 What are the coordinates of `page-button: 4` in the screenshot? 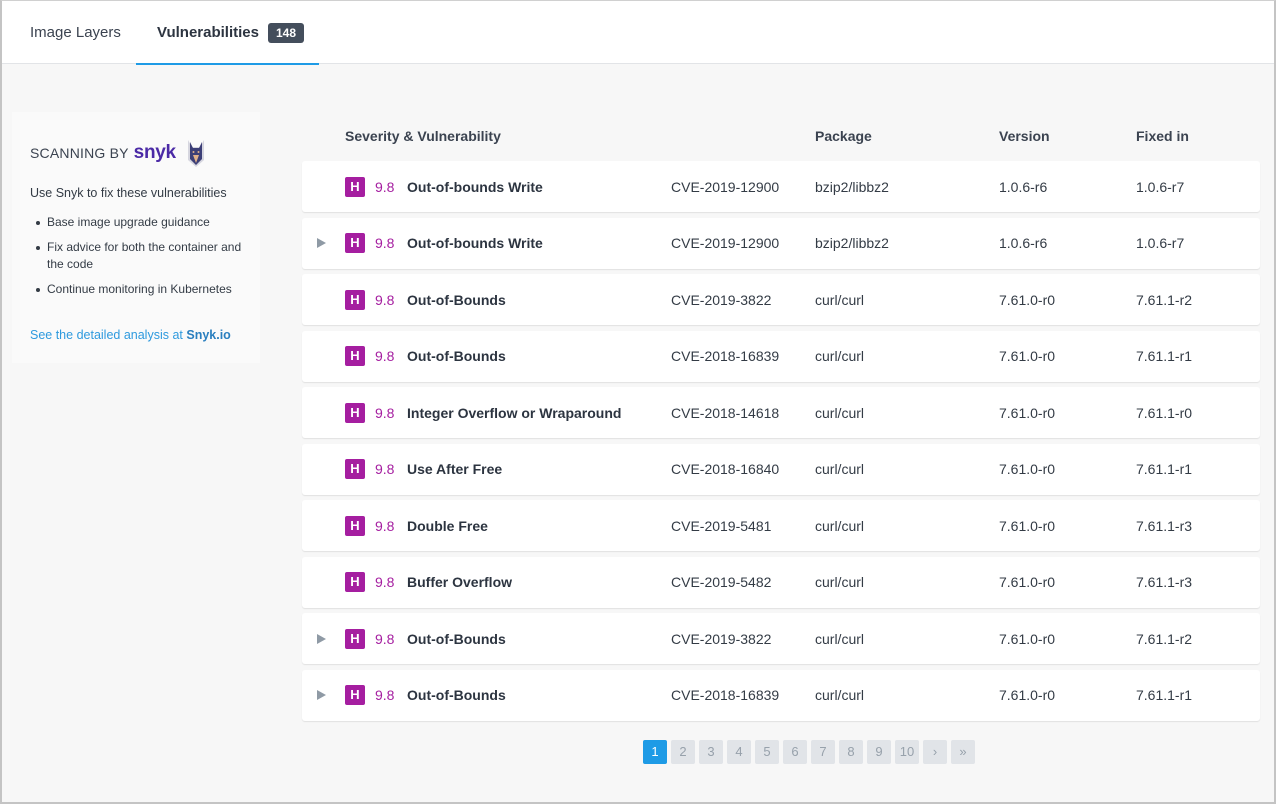 It's located at (739, 752).